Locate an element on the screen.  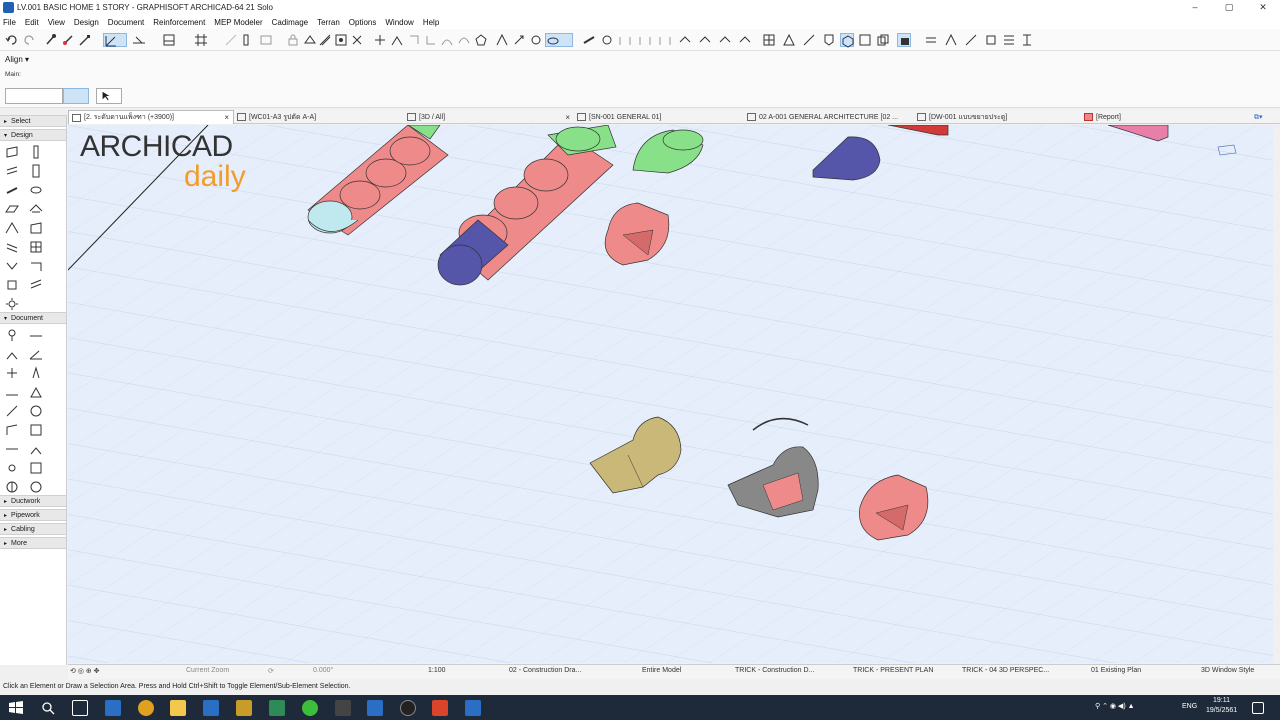
door-tool-icon is located at coordinates (12, 190).